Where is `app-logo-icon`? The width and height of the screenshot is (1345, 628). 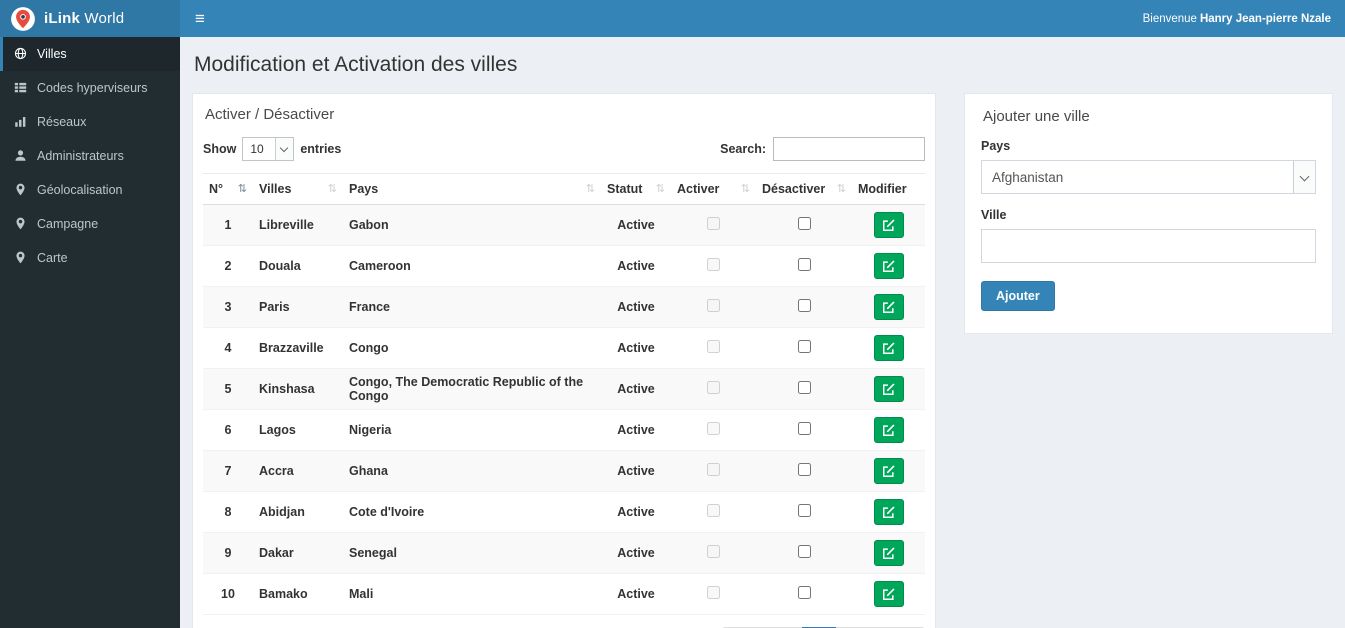 app-logo-icon is located at coordinates (23, 19).